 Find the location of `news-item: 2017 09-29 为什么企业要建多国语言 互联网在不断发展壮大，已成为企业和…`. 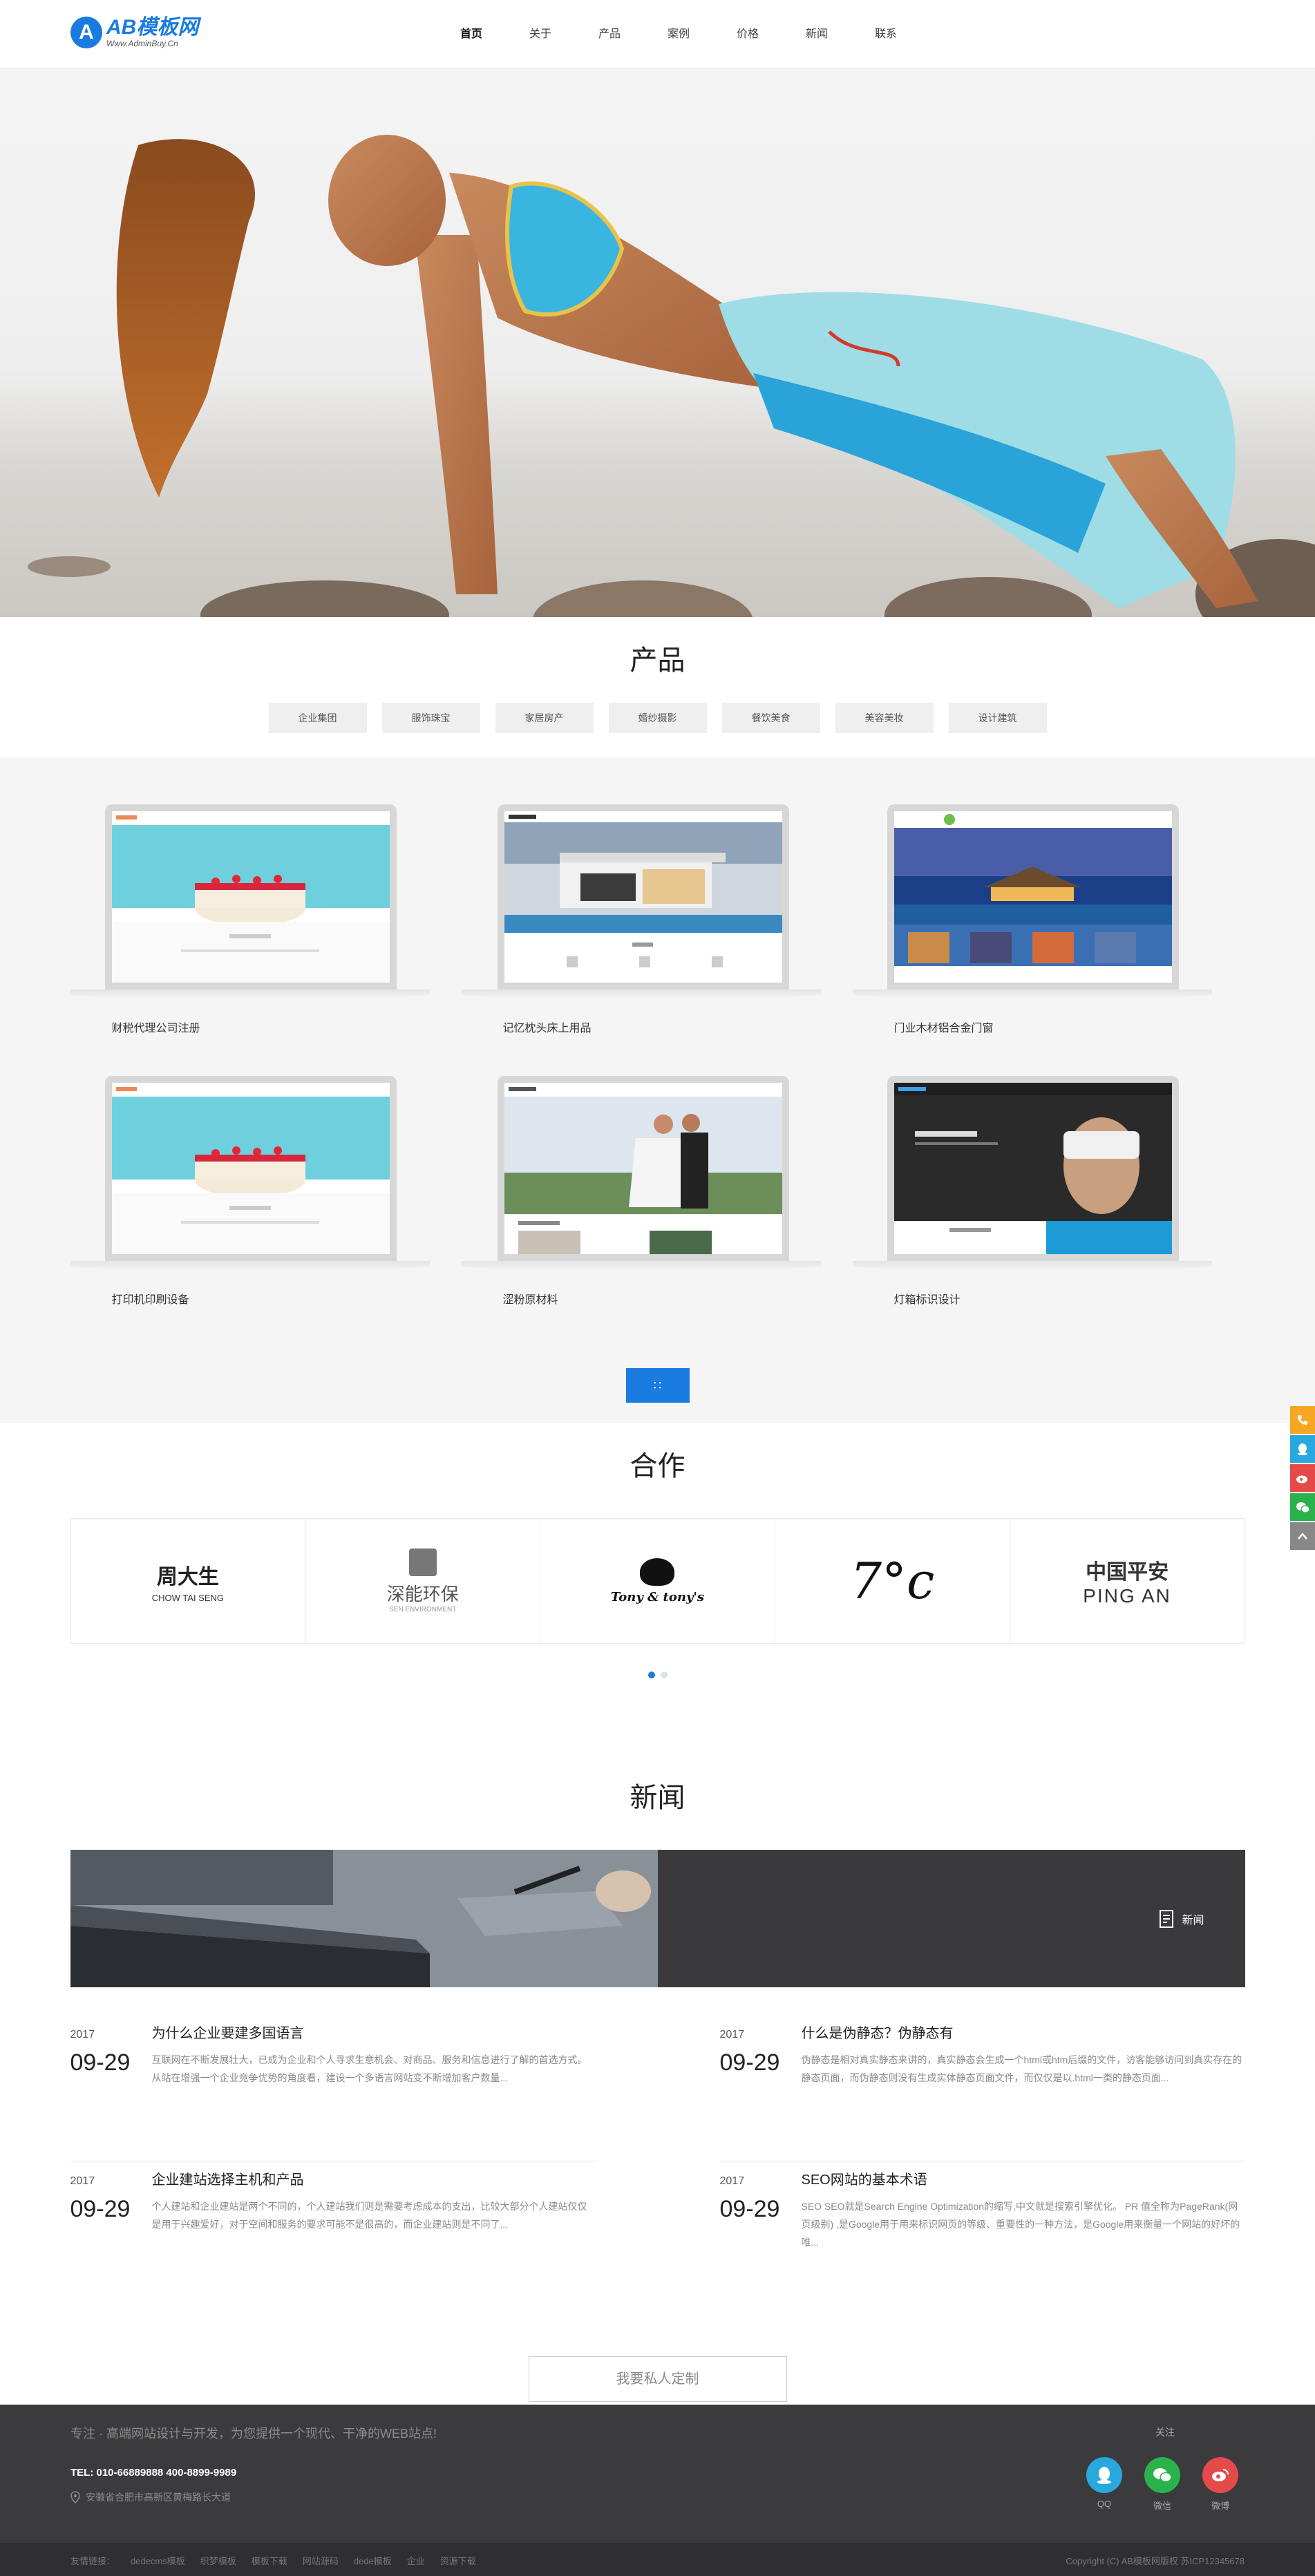

news-item: 2017 09-29 为什么企业要建多国语言 互联网在不断发展壮大，已成为企业和… is located at coordinates (333, 2088).